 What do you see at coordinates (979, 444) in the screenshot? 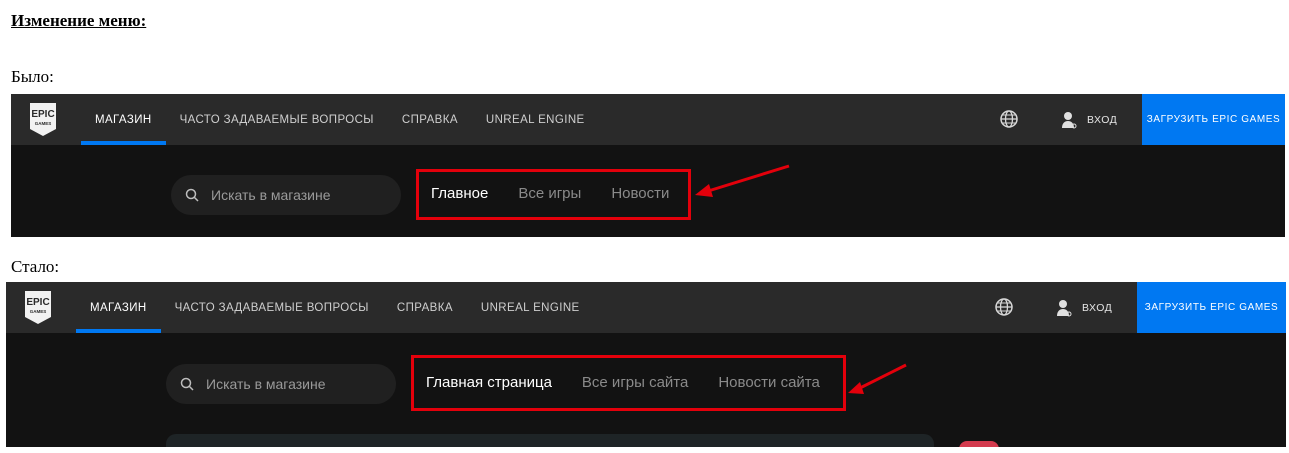
I see `promo-badge` at bounding box center [979, 444].